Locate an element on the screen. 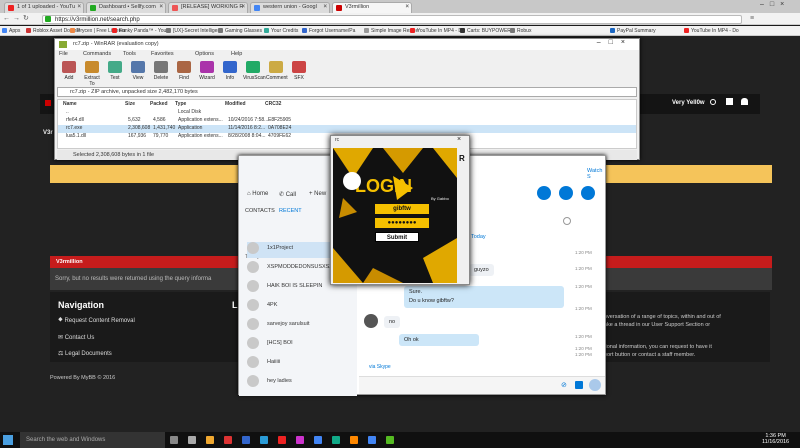  contact-item: sarvejoy sarulsuit is located at coordinates (302, 326).